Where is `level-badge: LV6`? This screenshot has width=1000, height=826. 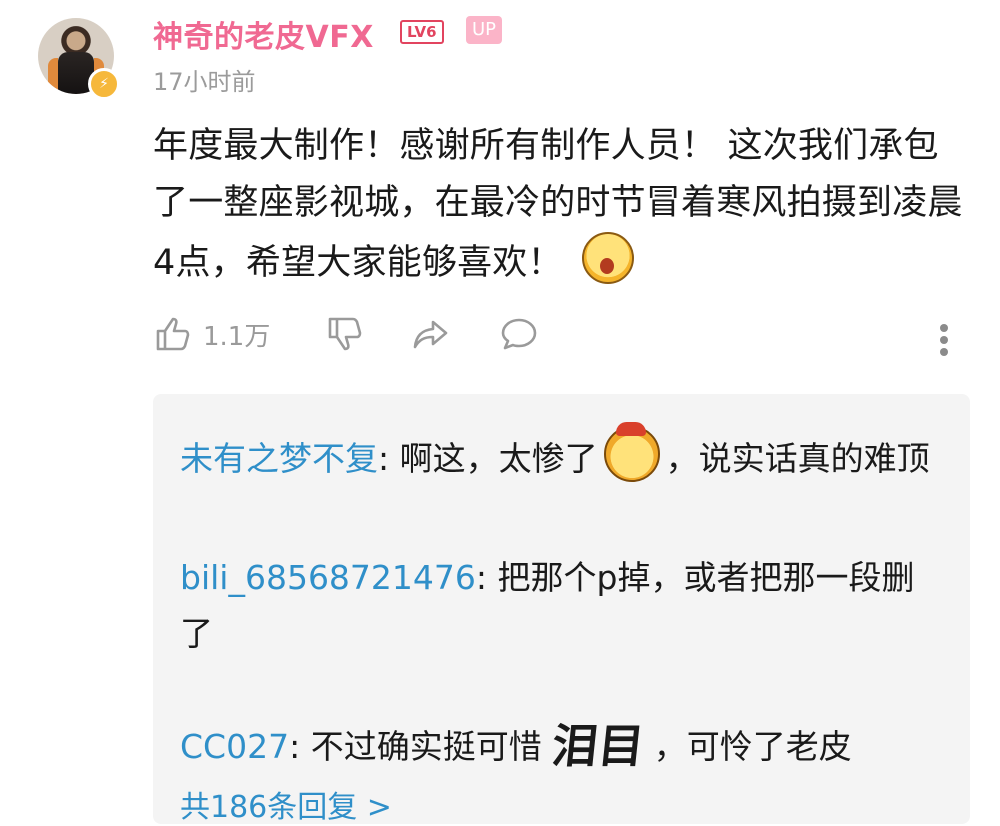
level-badge: LV6 is located at coordinates (422, 32).